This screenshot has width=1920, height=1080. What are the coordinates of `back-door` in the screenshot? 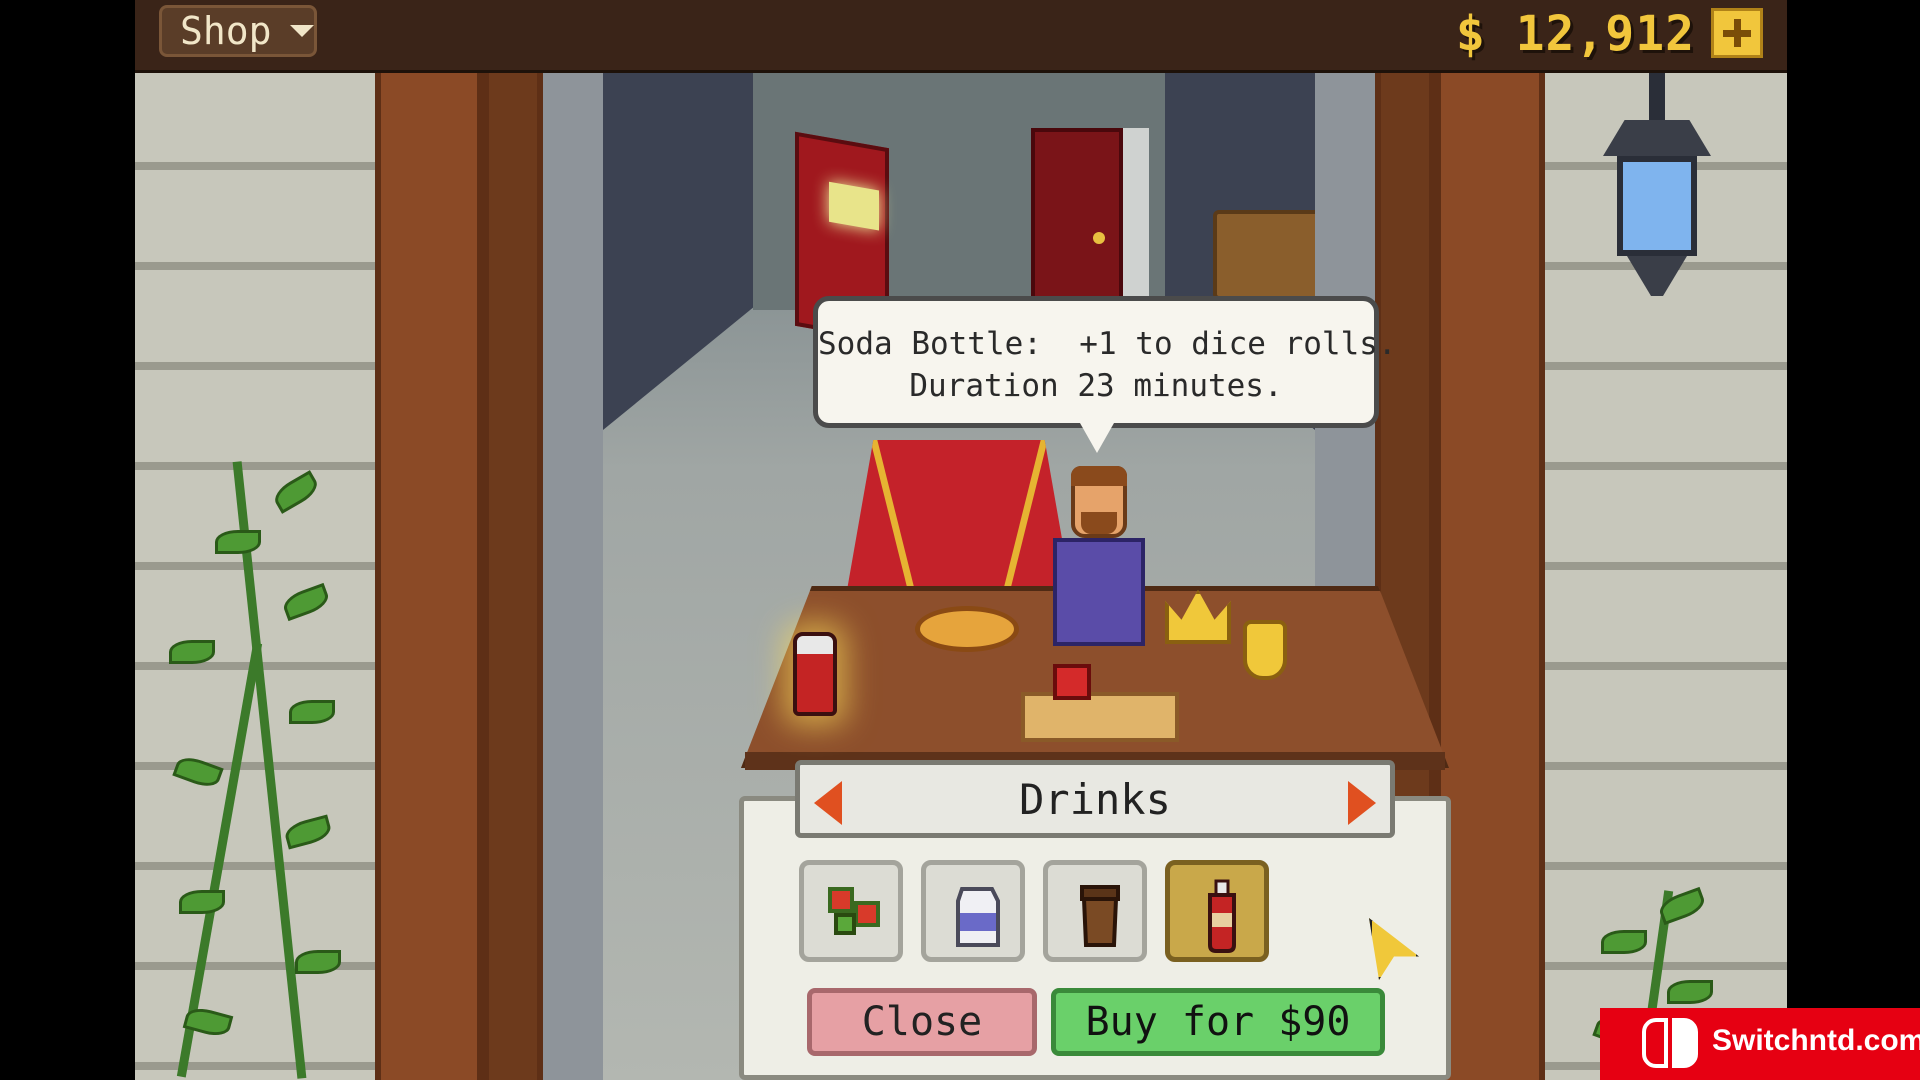 It's located at (1077, 223).